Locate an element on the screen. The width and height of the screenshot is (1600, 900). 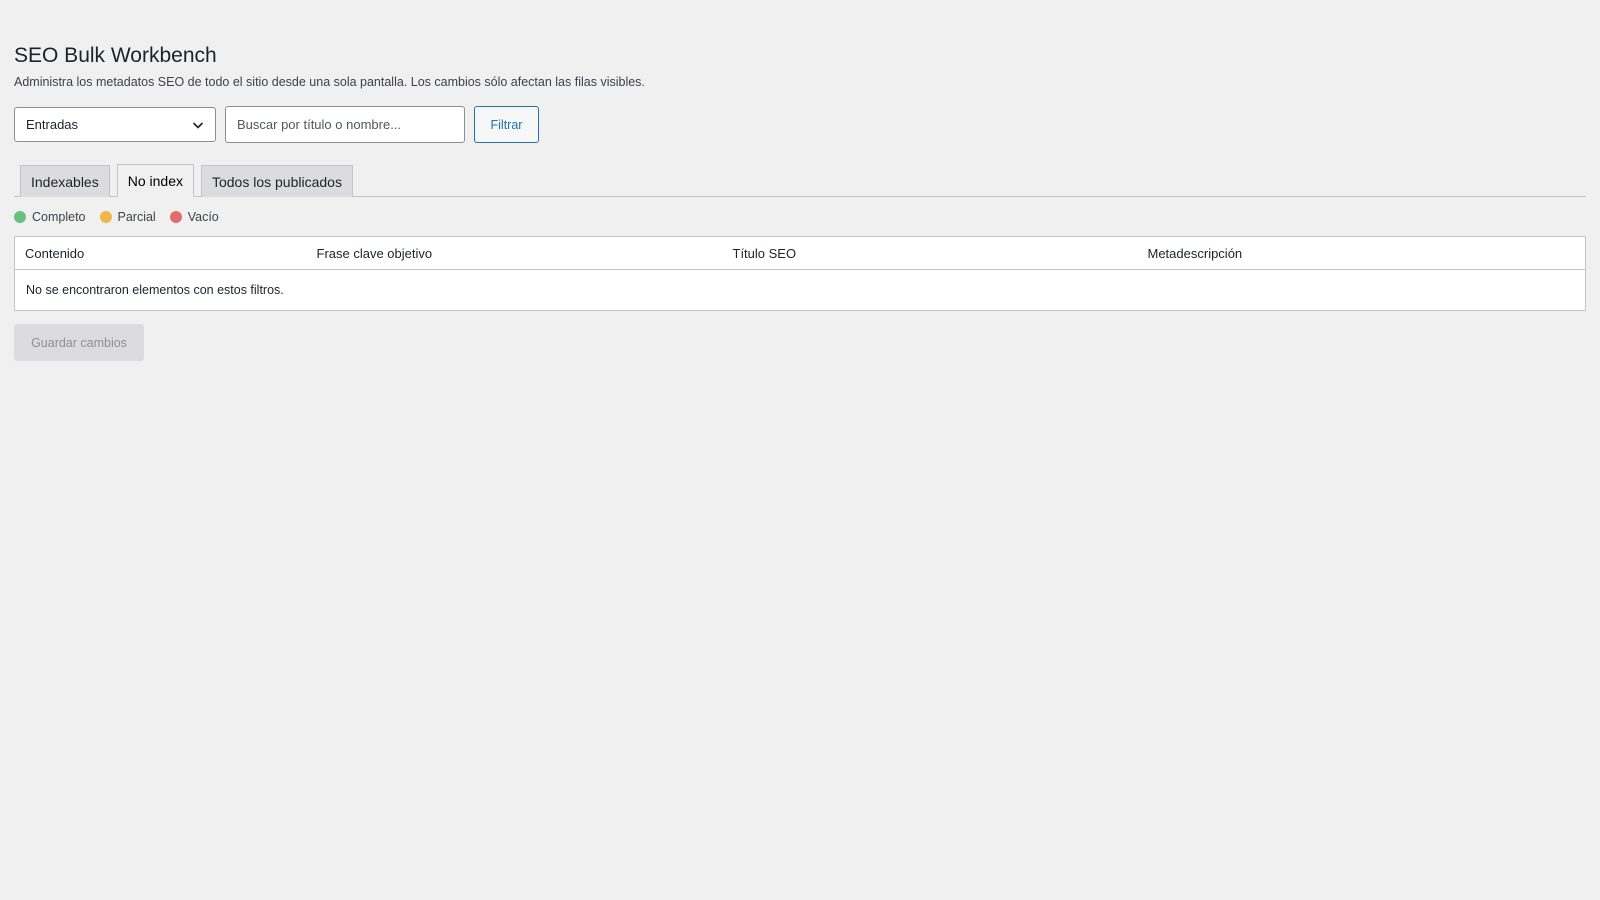
legend-label: Vacío is located at coordinates (203, 217).